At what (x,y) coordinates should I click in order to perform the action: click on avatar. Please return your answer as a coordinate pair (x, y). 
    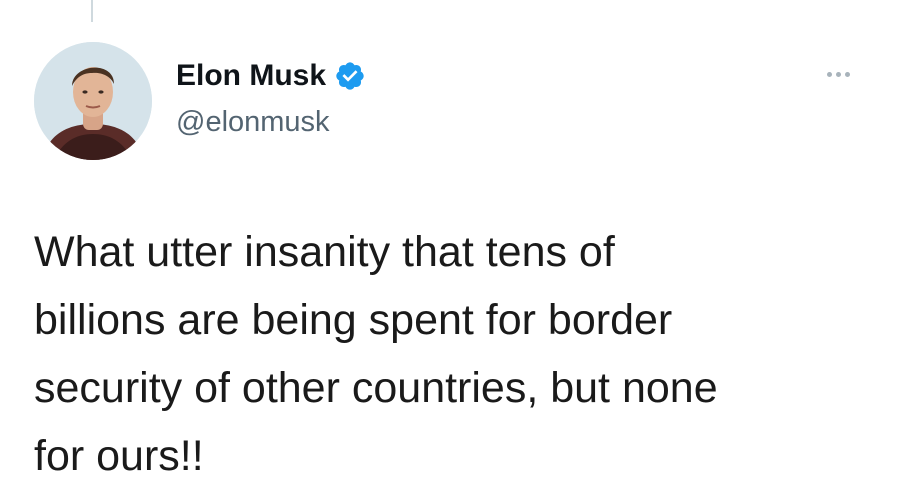
    Looking at the image, I should click on (93, 101).